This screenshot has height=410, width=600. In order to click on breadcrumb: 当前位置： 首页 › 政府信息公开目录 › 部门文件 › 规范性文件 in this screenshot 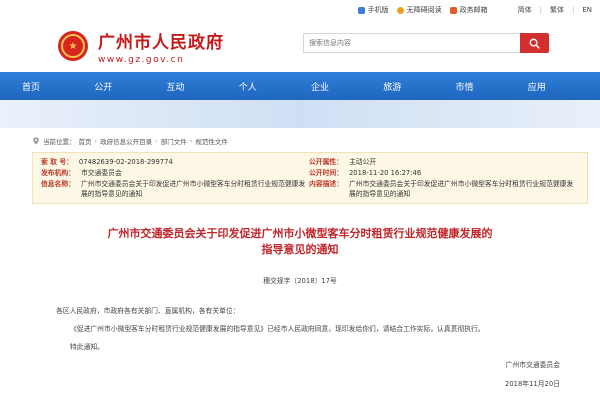, I will do `click(300, 138)`.